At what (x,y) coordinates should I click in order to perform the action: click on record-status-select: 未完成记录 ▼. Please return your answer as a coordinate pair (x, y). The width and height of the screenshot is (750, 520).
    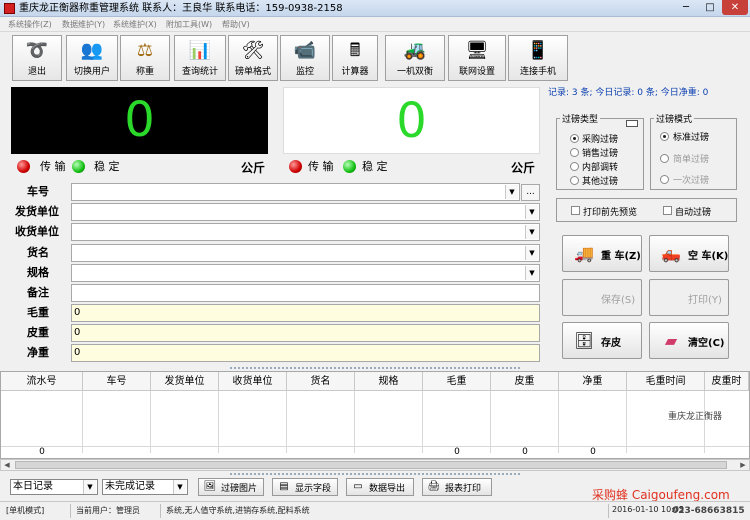
    Looking at the image, I should click on (145, 487).